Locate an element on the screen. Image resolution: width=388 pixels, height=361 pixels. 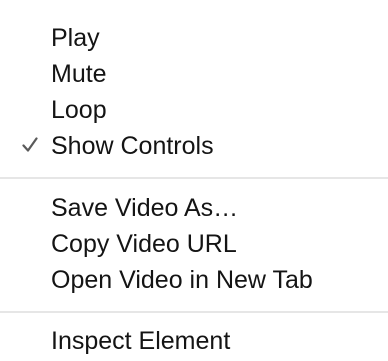
menu-item-show-controls: Show Controls is located at coordinates (194, 146).